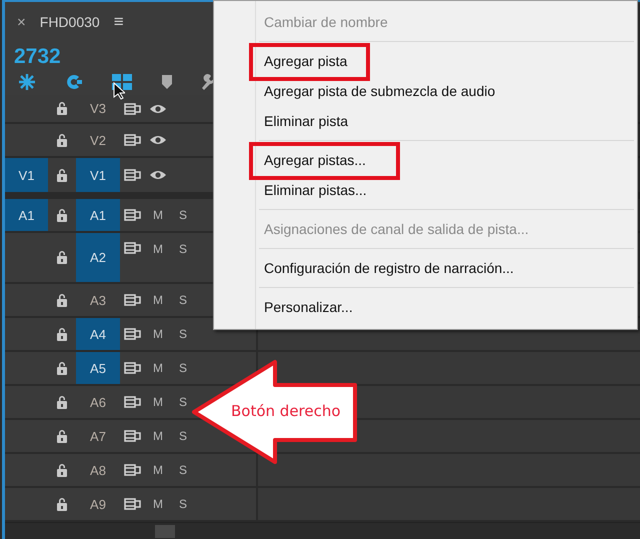 The image size is (640, 539). Describe the element at coordinates (70, 22) in the screenshot. I see `panel-title: FHD0030` at that location.